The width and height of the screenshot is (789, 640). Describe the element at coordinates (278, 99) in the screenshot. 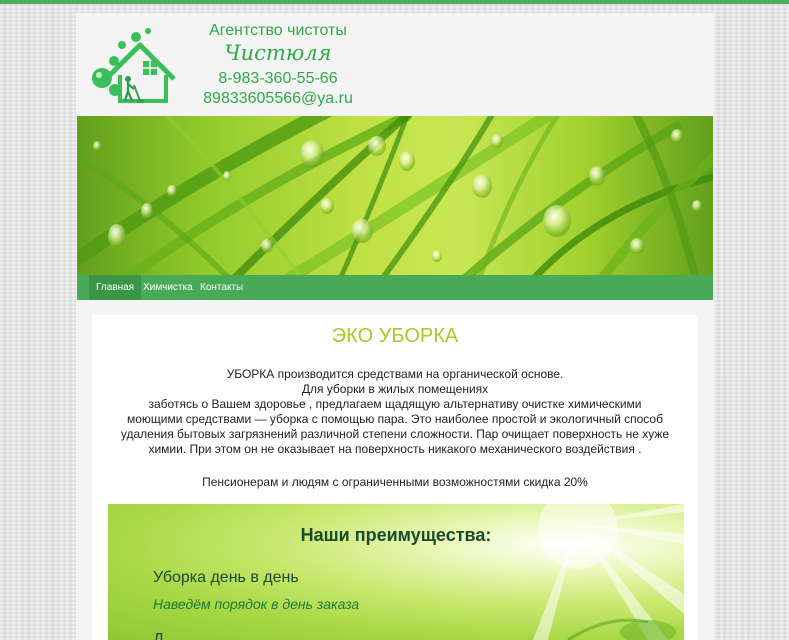

I see `email-address: 89833605566@ya.ru` at that location.